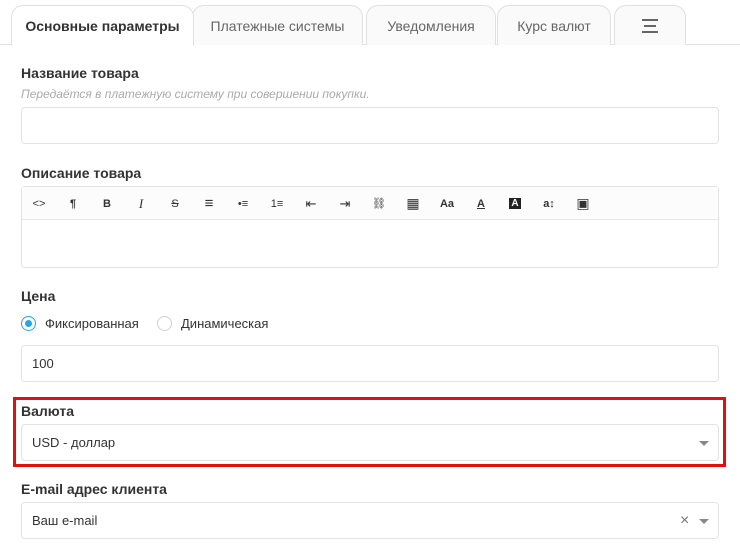 This screenshot has height=549, width=740. What do you see at coordinates (73, 203) in the screenshot?
I see `paragraph-icon: ¶` at bounding box center [73, 203].